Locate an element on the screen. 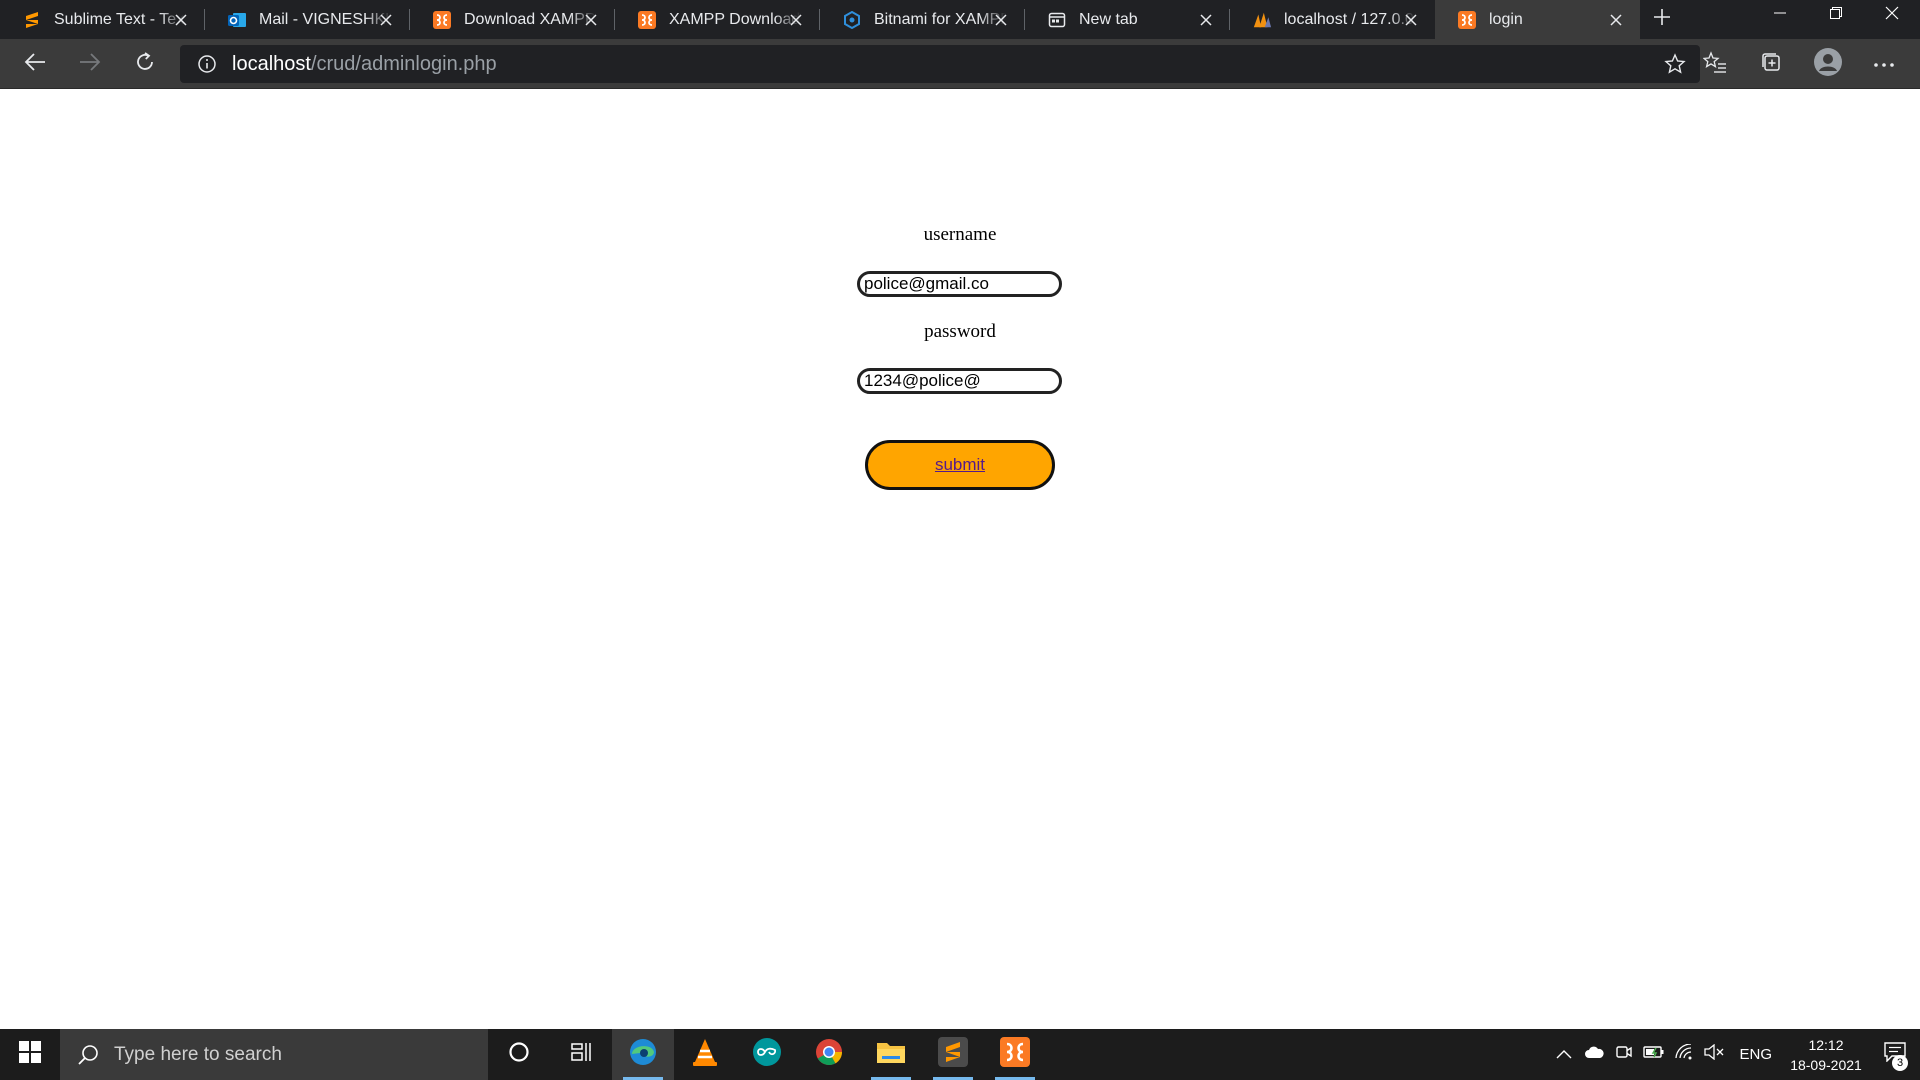 This screenshot has height=1080, width=1920. info-icon is located at coordinates (207, 64).